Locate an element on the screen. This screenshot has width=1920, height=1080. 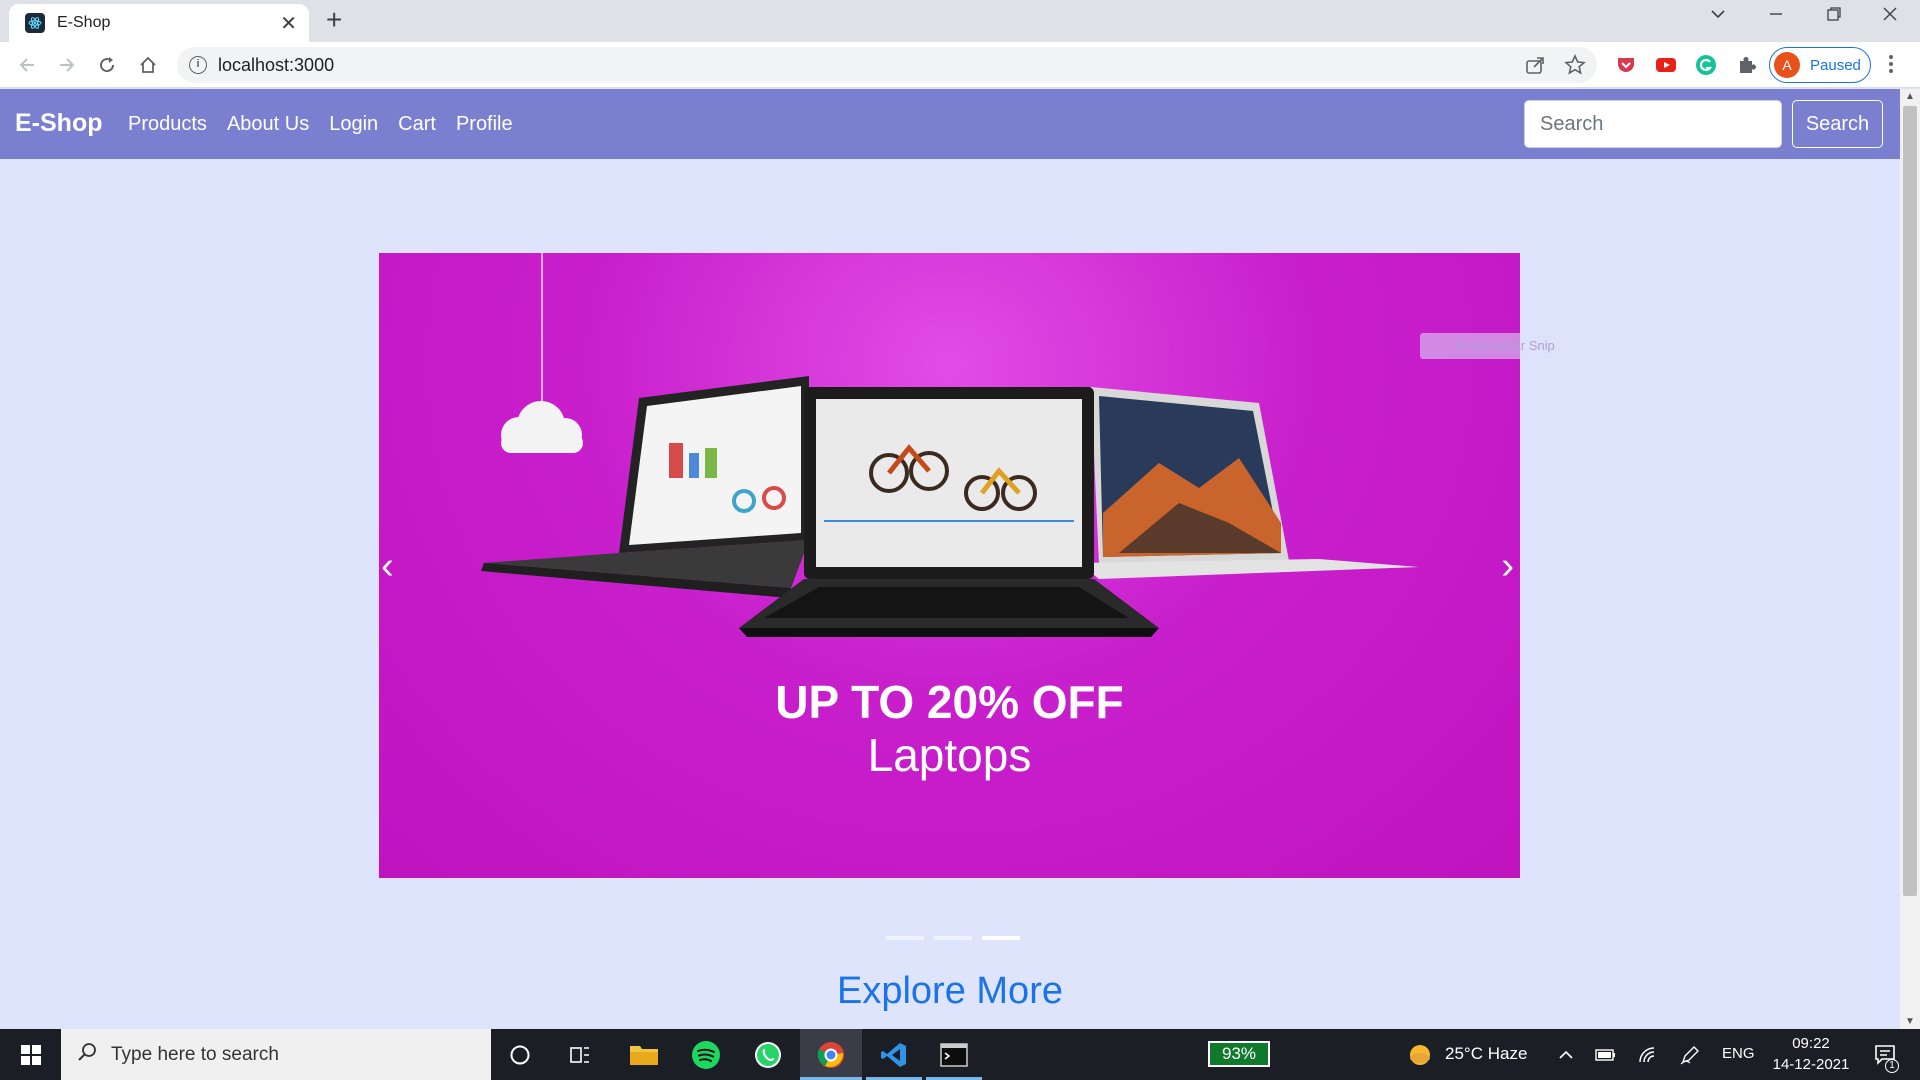
scroll-up-icon: ▲ is located at coordinates (1910, 96).